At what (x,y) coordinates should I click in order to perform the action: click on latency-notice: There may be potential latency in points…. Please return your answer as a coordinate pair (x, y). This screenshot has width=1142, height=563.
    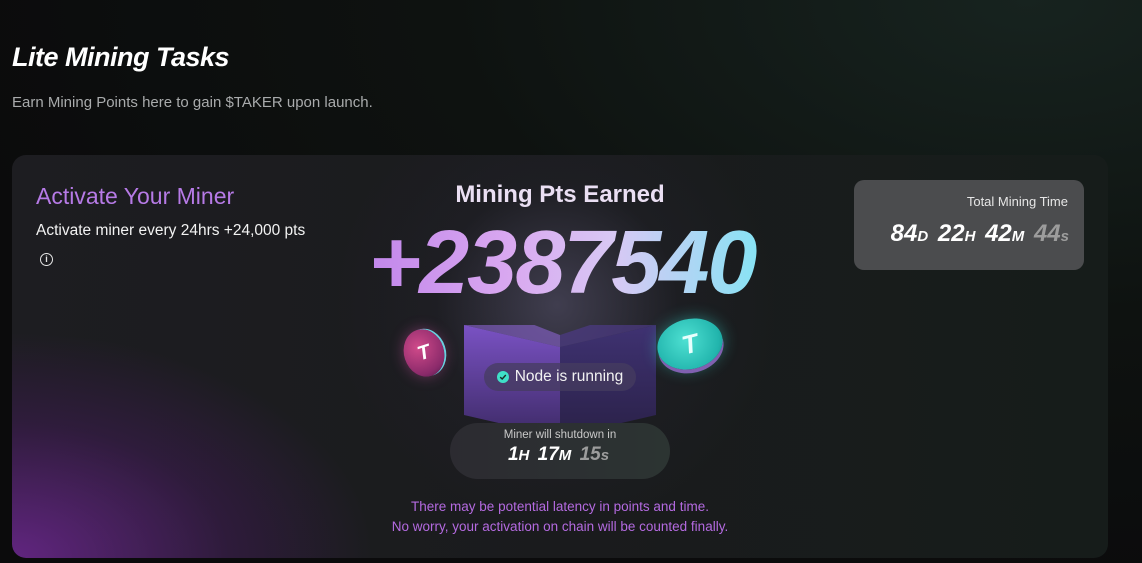
    Looking at the image, I should click on (560, 517).